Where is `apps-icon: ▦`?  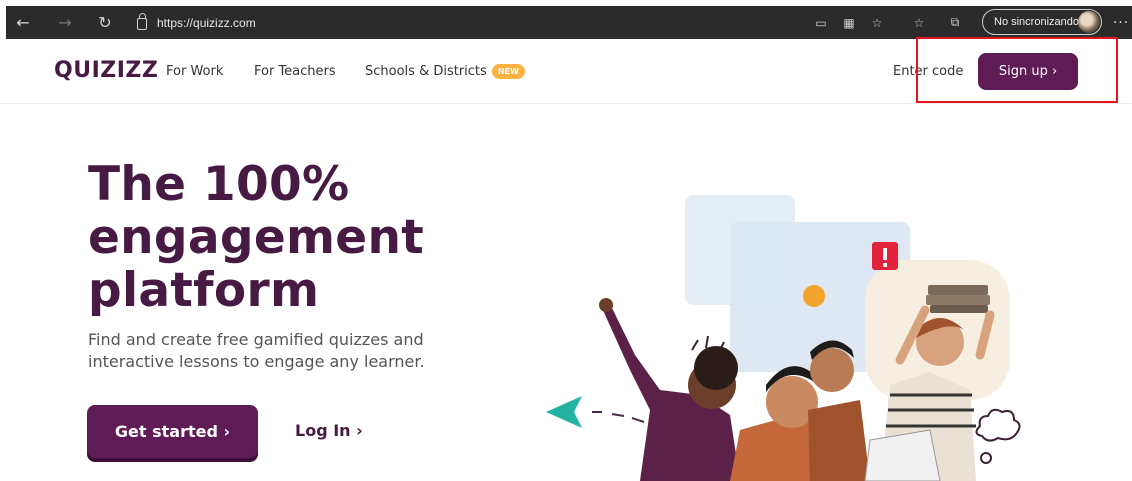 apps-icon: ▦ is located at coordinates (849, 22).